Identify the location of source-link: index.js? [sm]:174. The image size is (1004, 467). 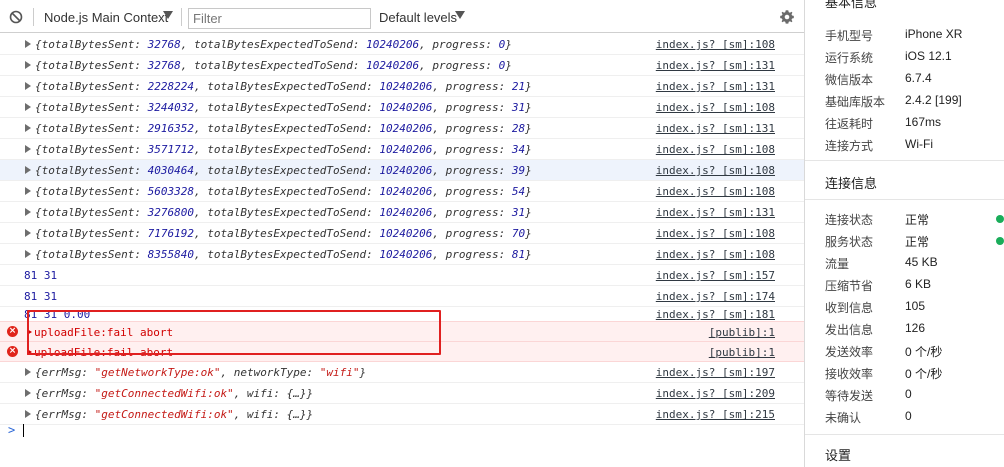
(715, 296).